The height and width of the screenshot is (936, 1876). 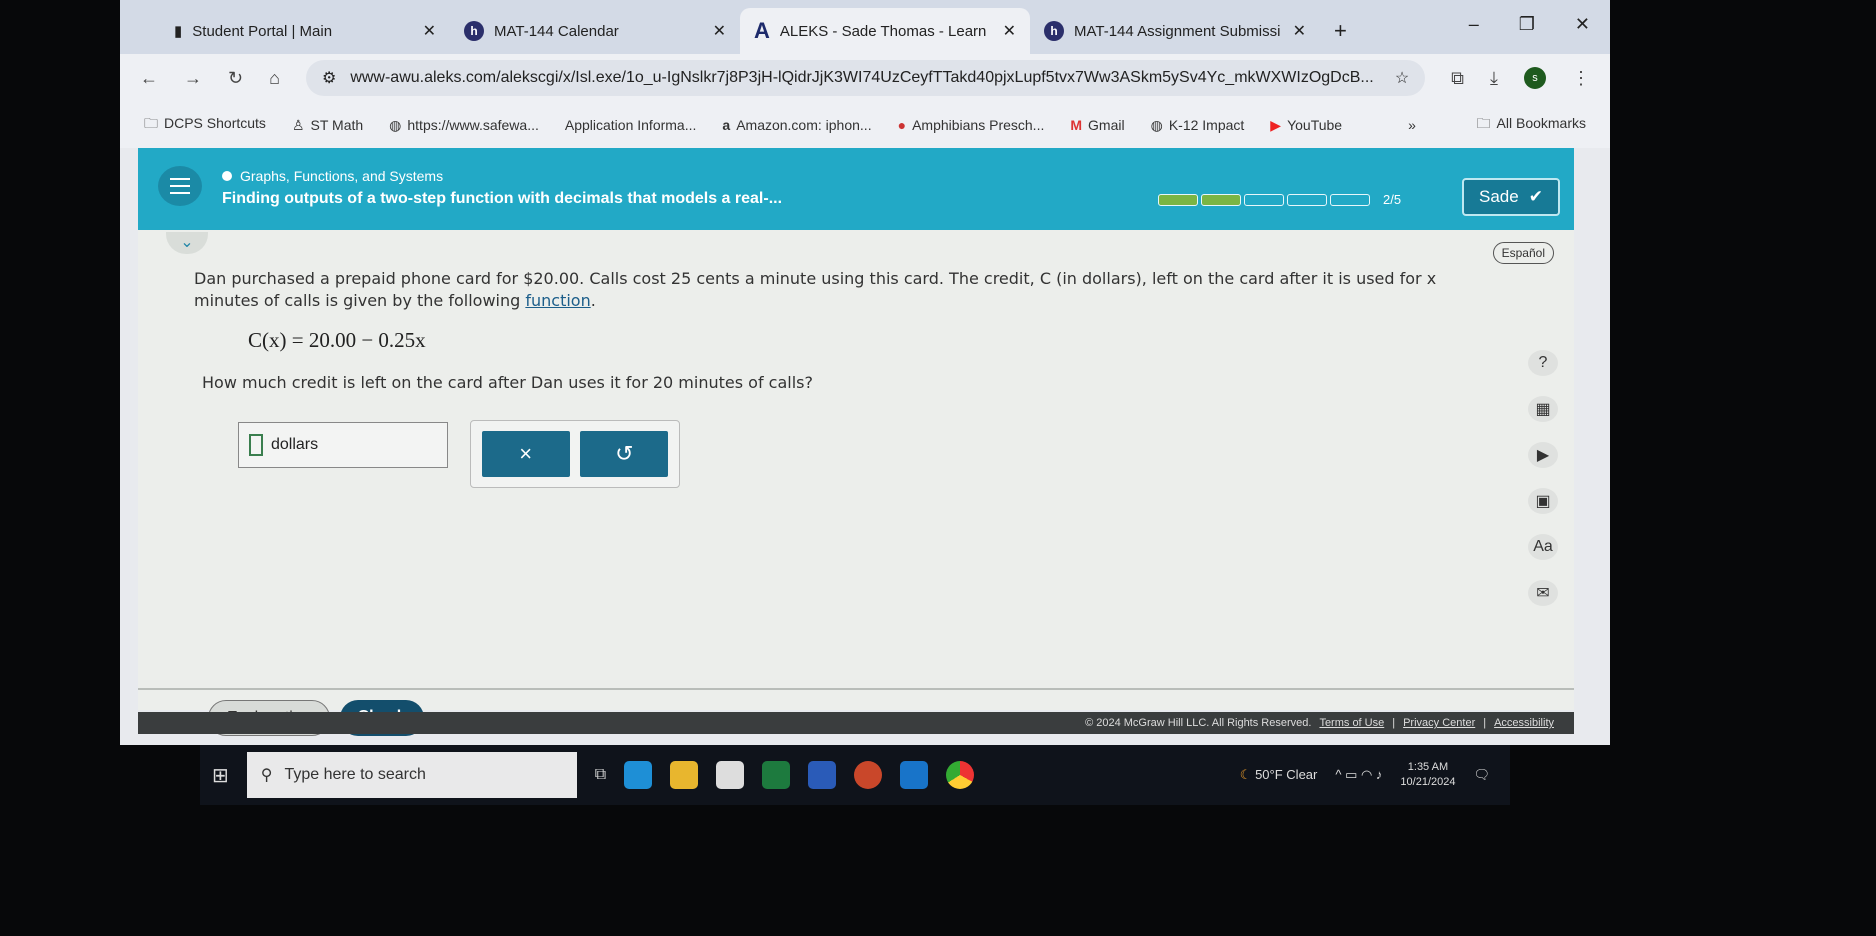 What do you see at coordinates (1535, 196) in the screenshot?
I see `chevron-down-icon: ✔` at bounding box center [1535, 196].